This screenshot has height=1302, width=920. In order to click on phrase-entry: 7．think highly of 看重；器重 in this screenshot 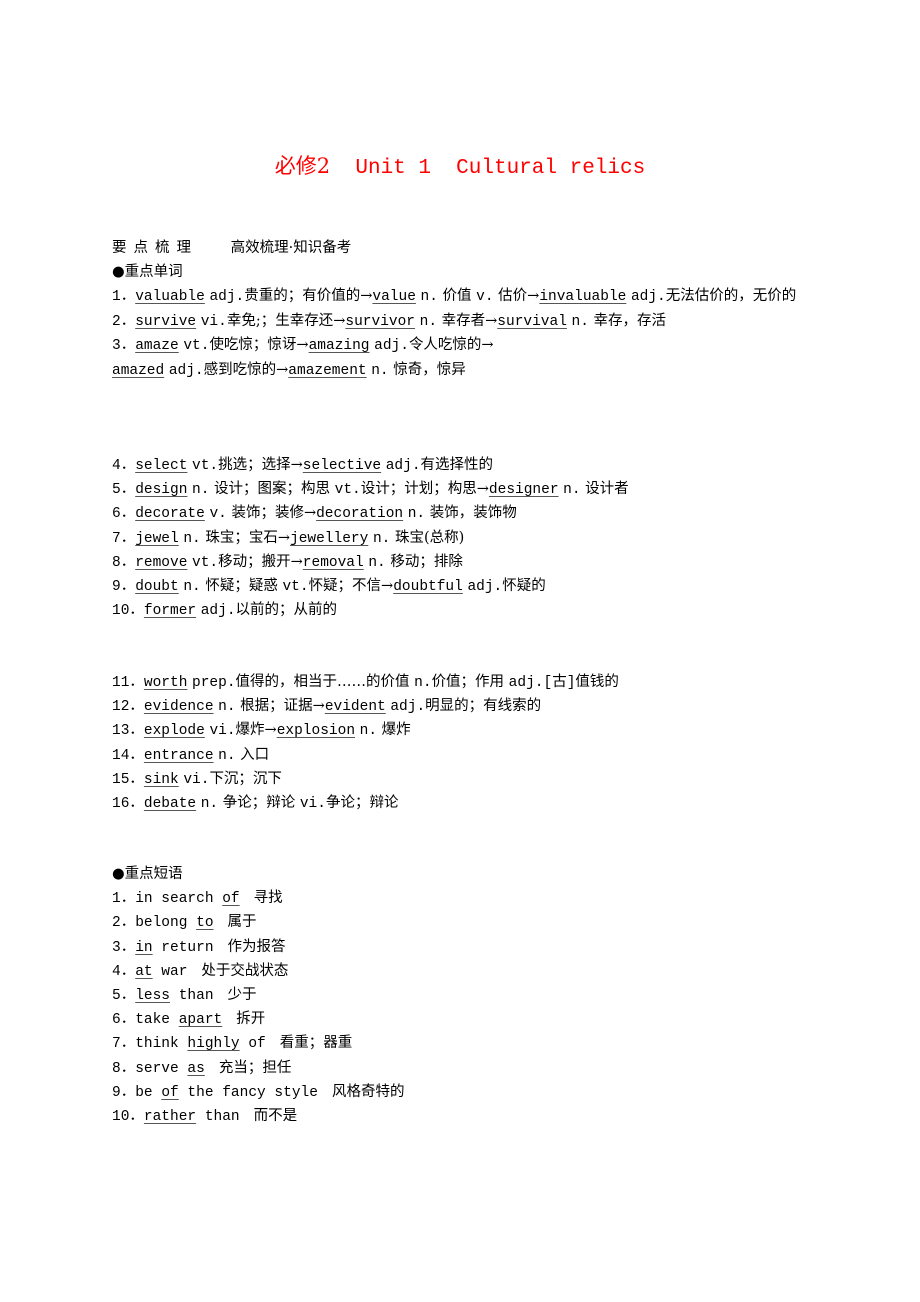, I will do `click(467, 1043)`.